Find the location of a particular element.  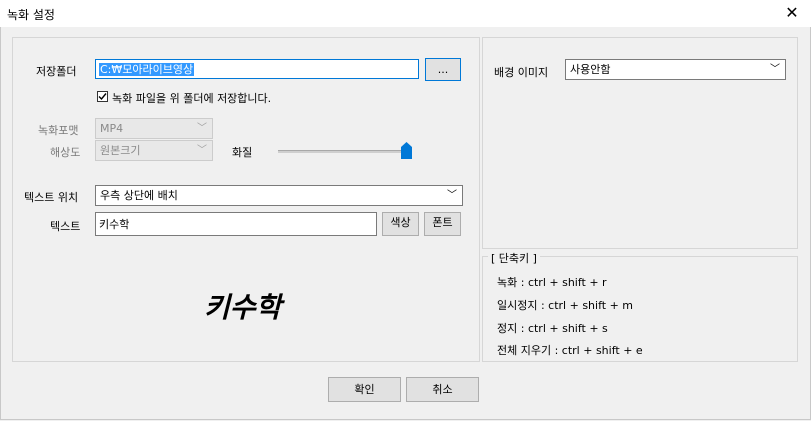

text-position-value: 우측 상단에 배치 is located at coordinates (139, 195).